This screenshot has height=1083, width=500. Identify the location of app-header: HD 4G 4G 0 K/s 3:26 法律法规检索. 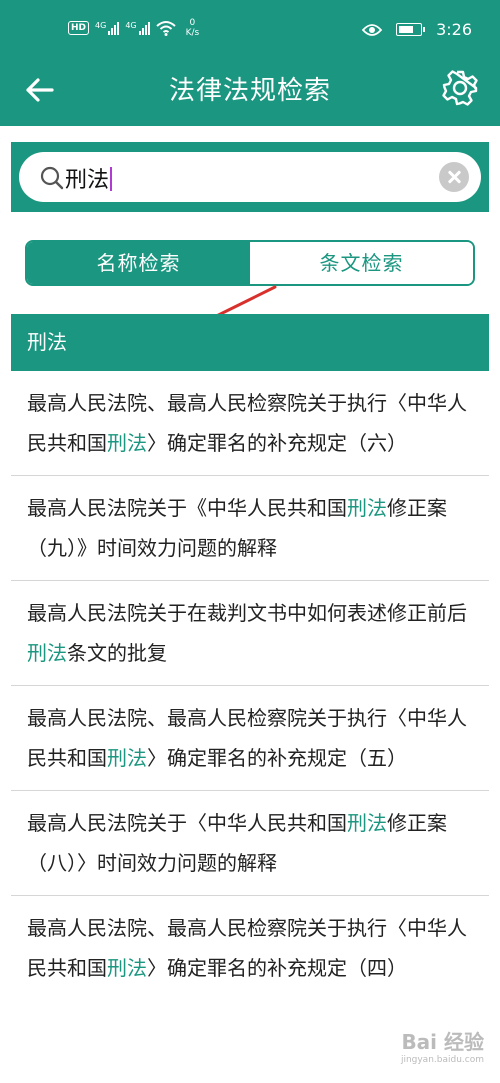
(250, 63).